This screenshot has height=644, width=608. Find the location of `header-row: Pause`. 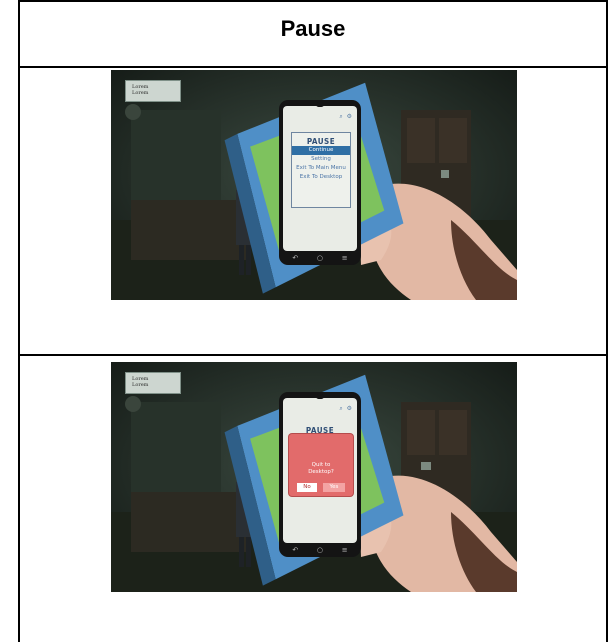

header-row: Pause is located at coordinates (313, 35).